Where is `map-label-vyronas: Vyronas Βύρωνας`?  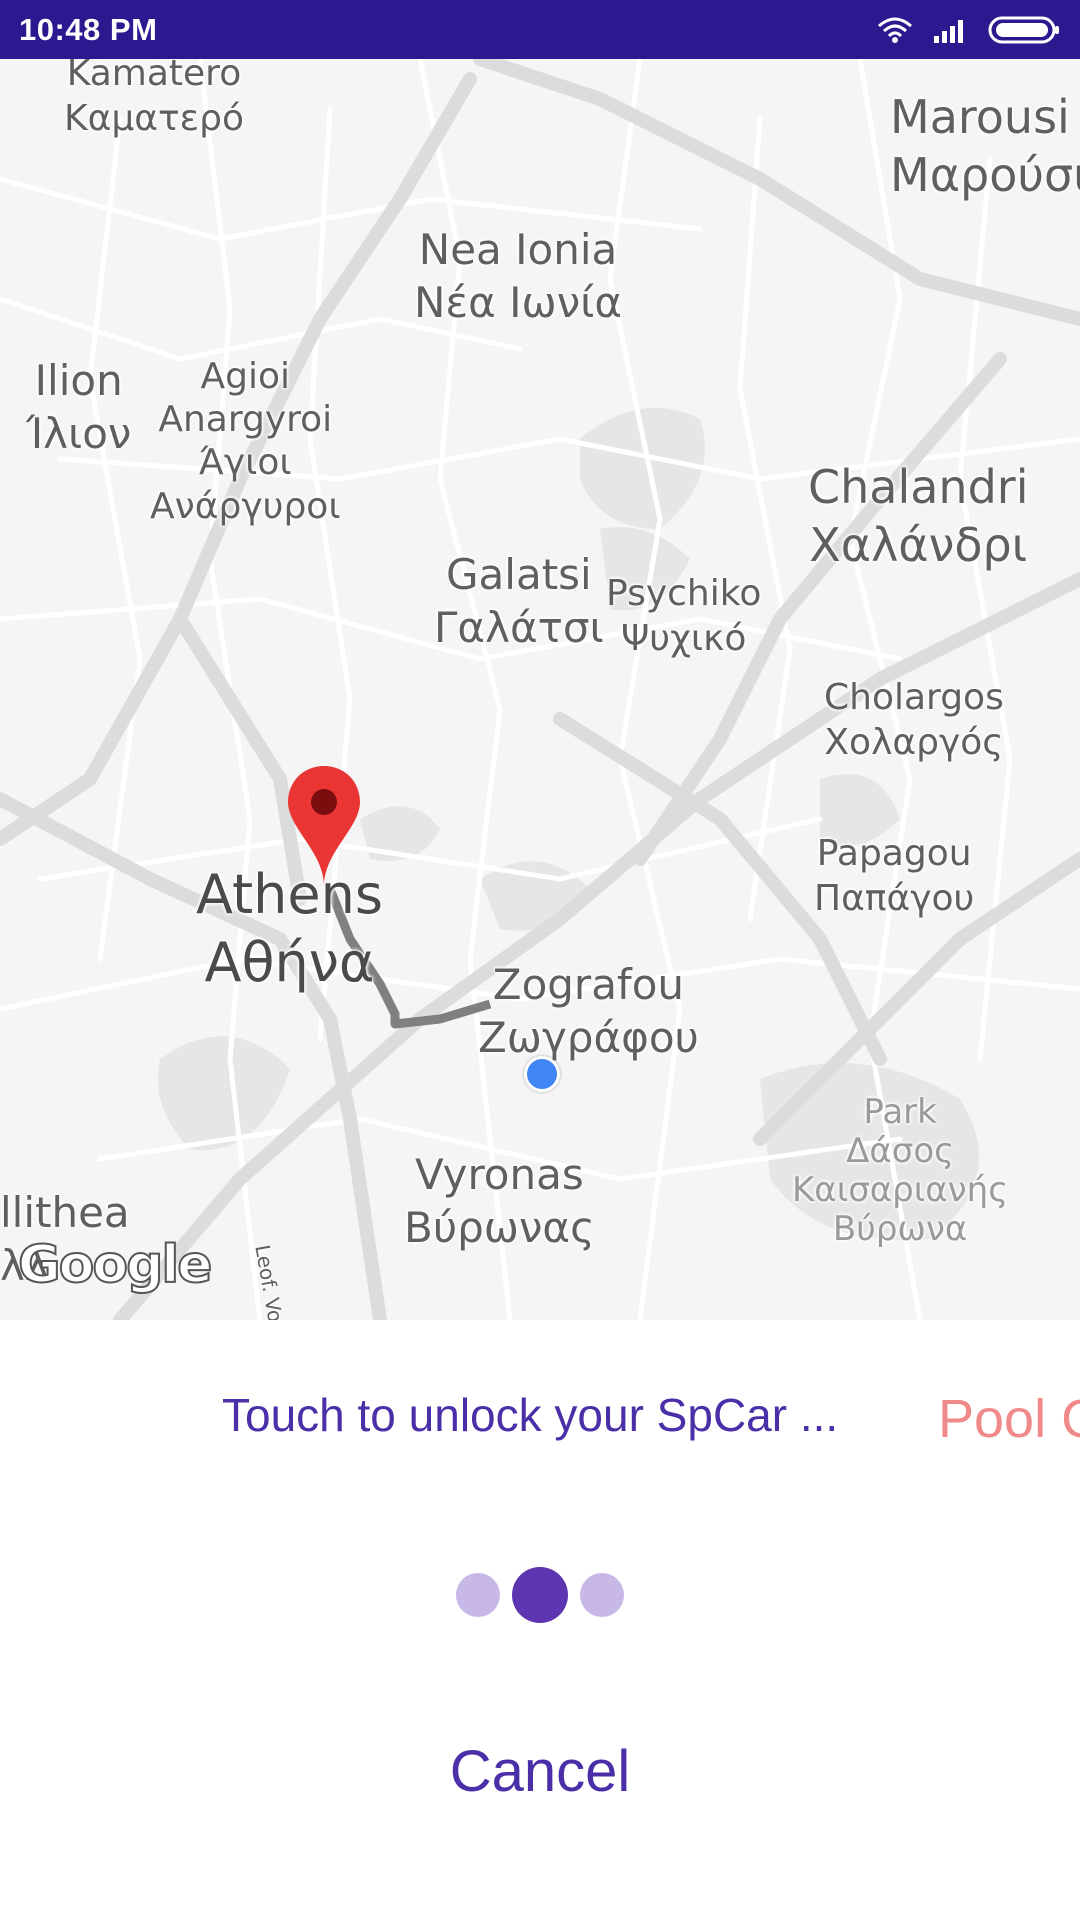 map-label-vyronas: Vyronas Βύρωνας is located at coordinates (499, 1201).